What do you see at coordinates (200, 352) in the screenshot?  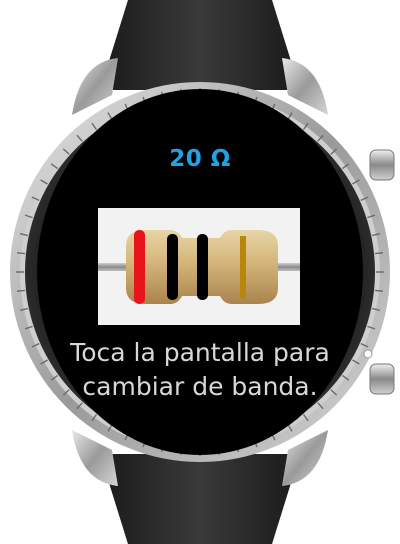 I see `instruction-line-1: Toca la pantalla para` at bounding box center [200, 352].